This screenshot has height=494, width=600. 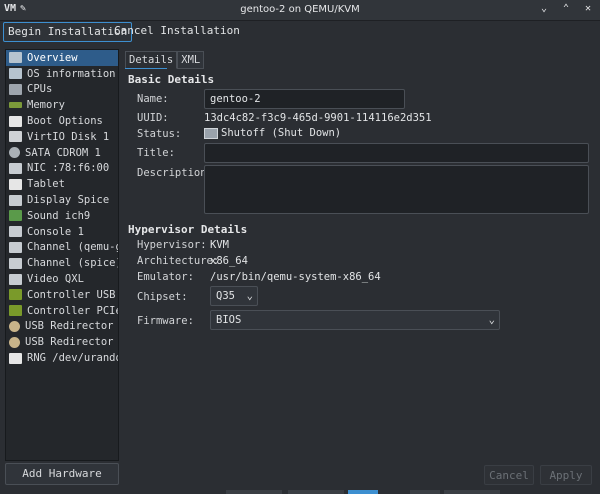 I want to click on sidebar-item-label: VirtIO Disk 1, so click(x=68, y=136).